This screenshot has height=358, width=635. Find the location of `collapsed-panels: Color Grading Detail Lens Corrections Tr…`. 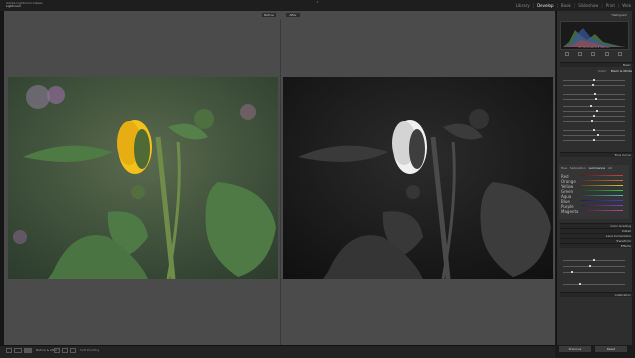

collapsed-panels: Color Grading Detail Lens Corrections Tr… is located at coordinates (596, 237).